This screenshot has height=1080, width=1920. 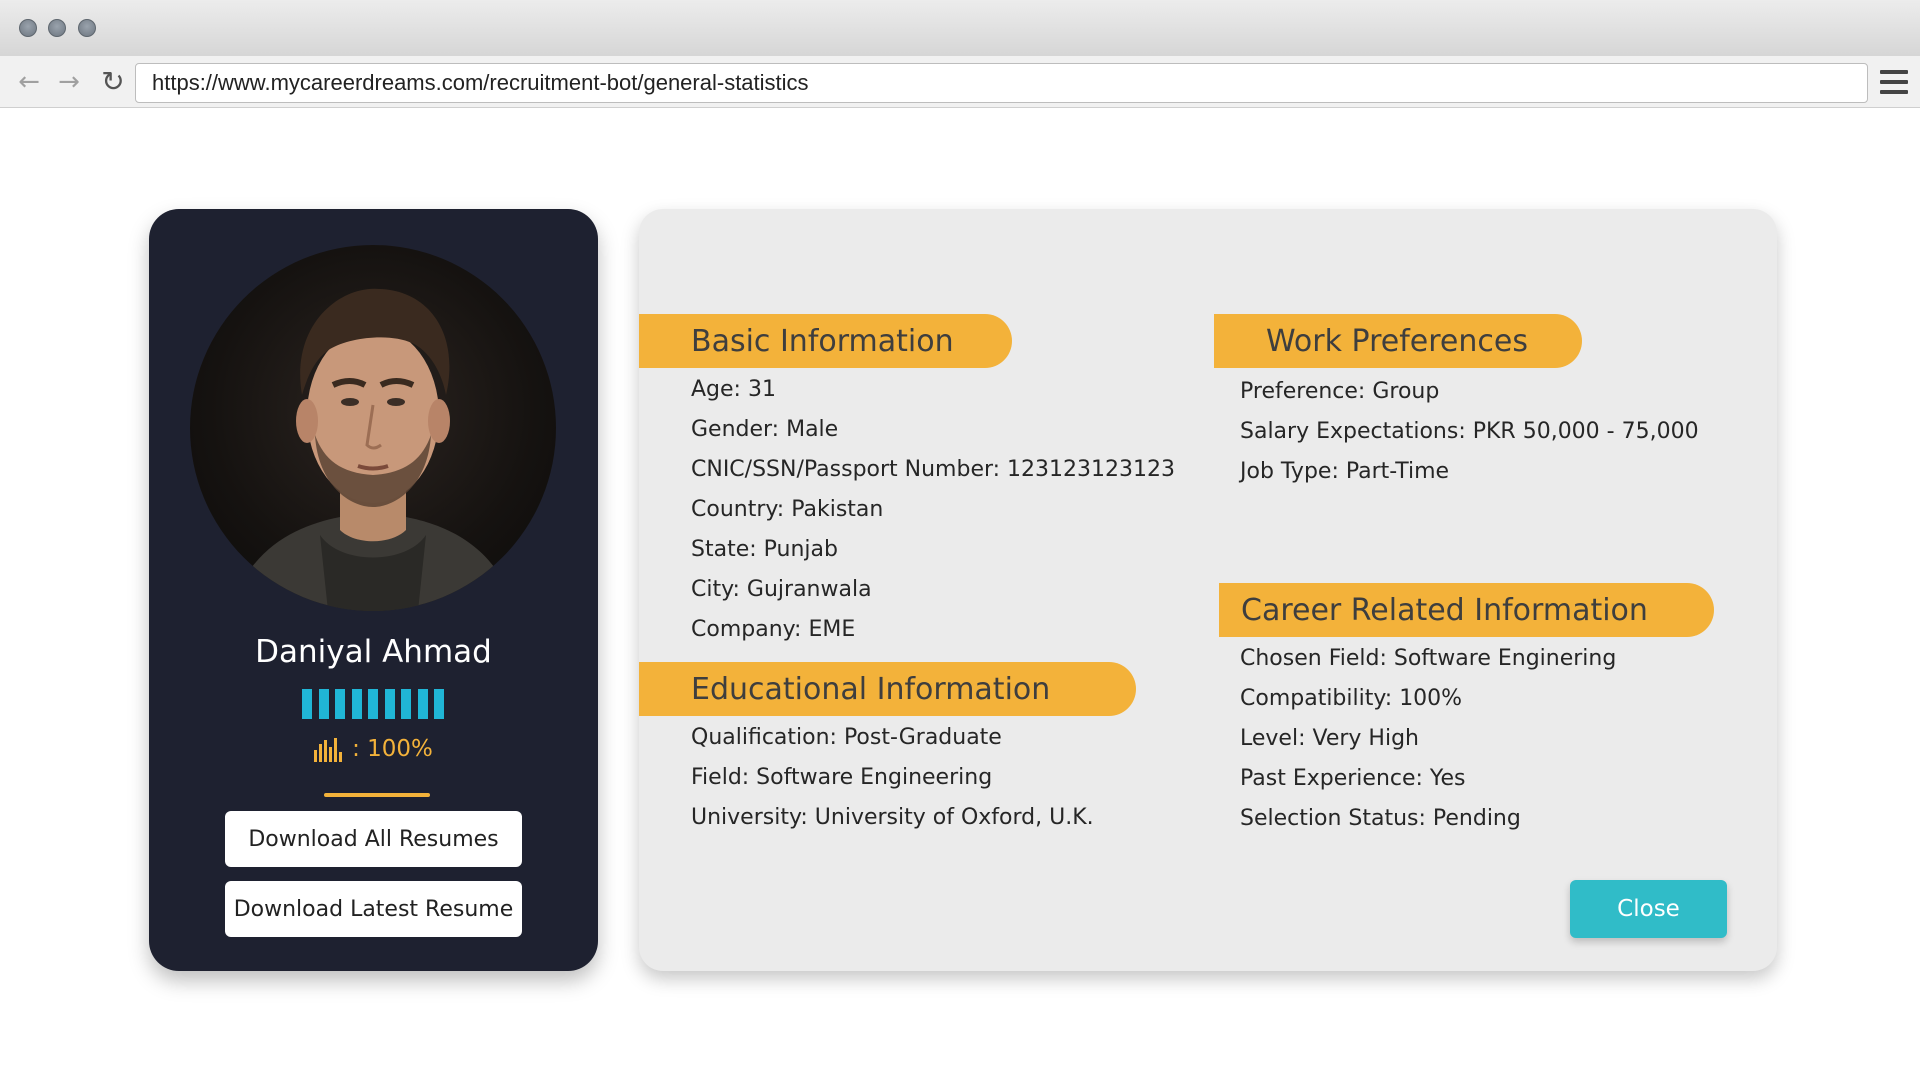 What do you see at coordinates (773, 629) in the screenshot?
I see `field-company: Company: EME` at bounding box center [773, 629].